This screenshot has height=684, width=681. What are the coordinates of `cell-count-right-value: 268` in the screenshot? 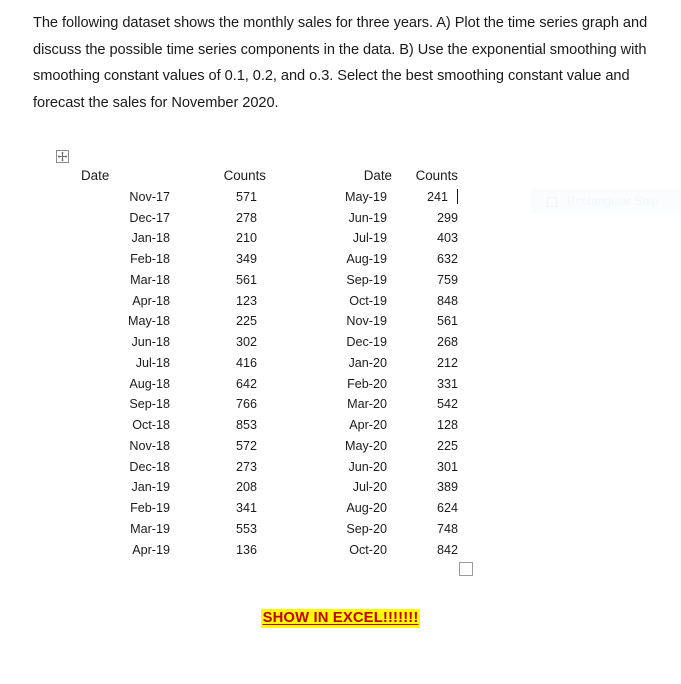 It's located at (447, 342).